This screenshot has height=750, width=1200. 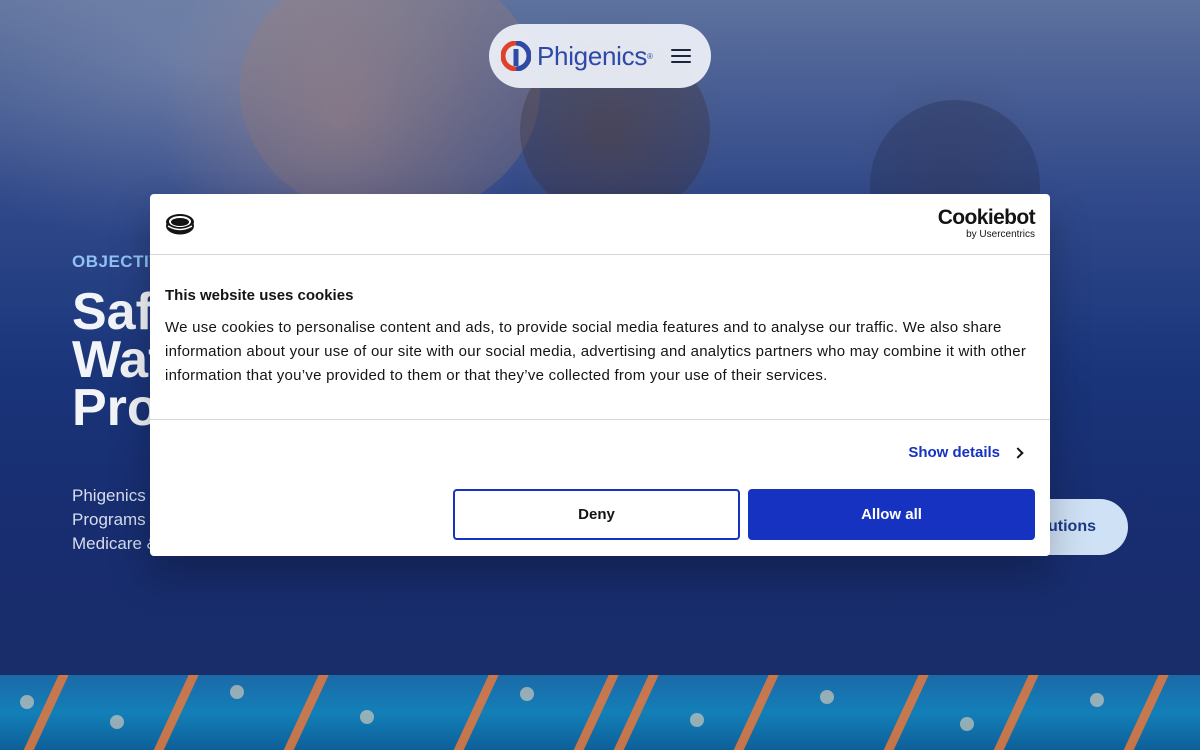 I want to click on brand-registered-mark: ®, so click(x=650, y=56).